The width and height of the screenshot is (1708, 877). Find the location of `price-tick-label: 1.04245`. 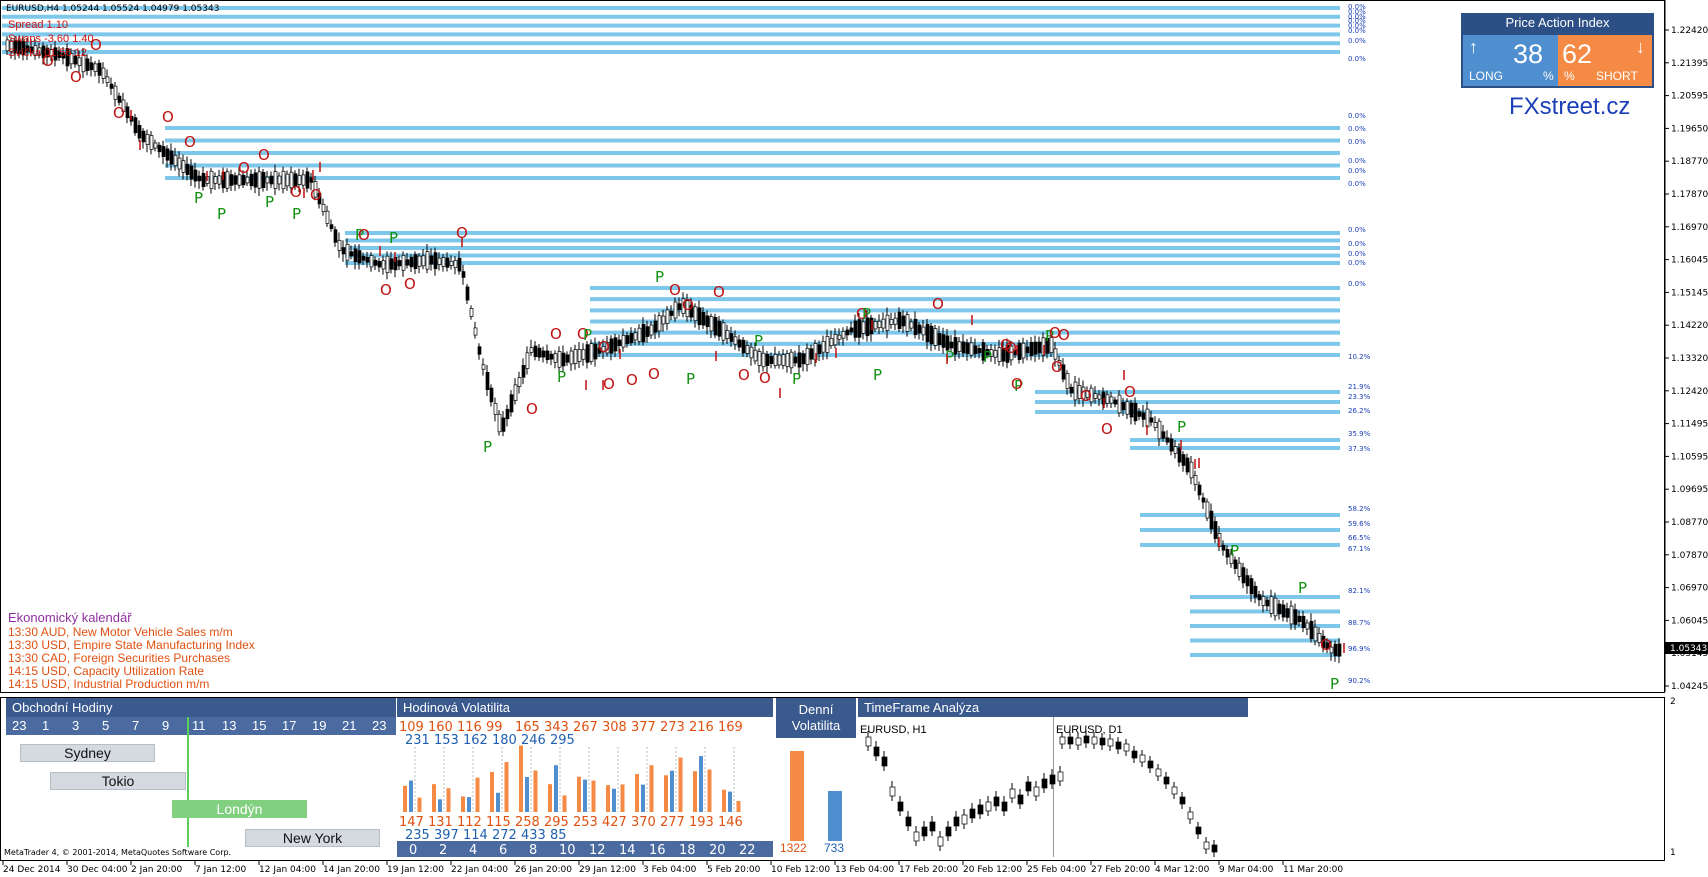

price-tick-label: 1.04245 is located at coordinates (1689, 687).